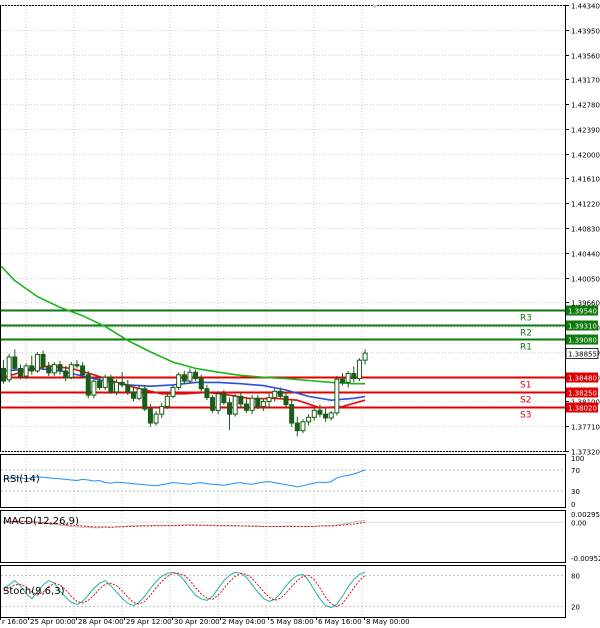  Describe the element at coordinates (585, 156) in the screenshot. I see `price-tick-label: 1.42000` at that location.